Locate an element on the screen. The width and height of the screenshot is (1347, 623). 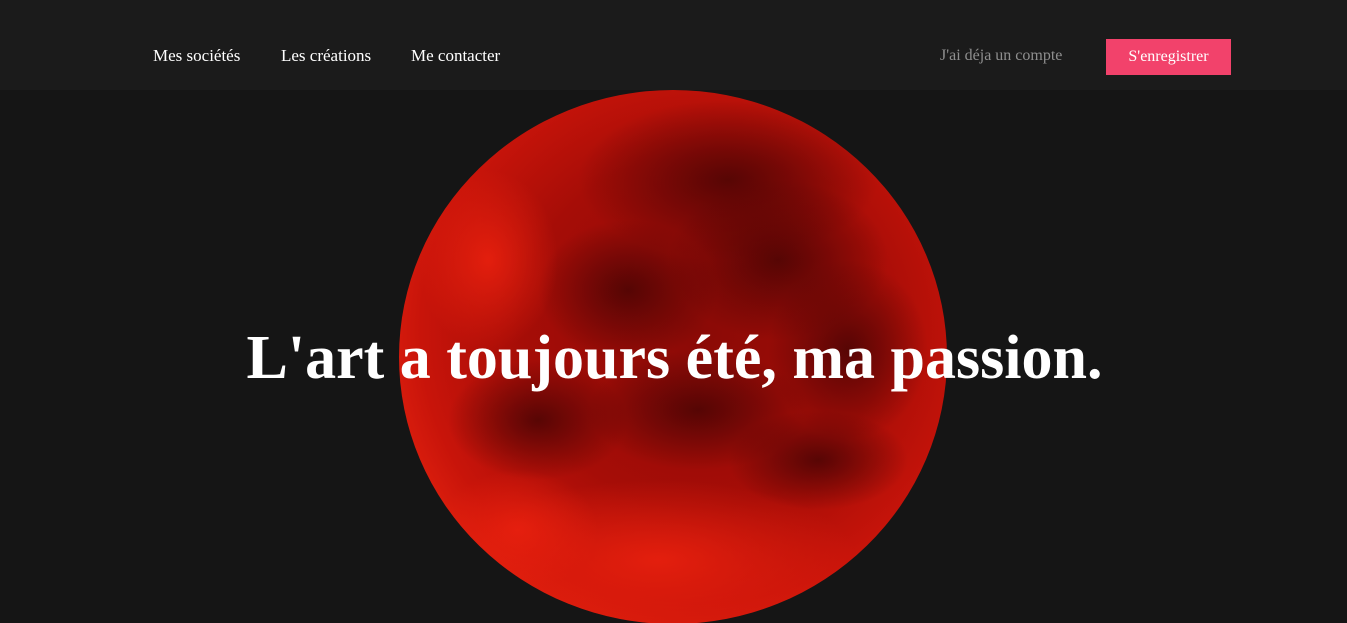
hero-title: L'art a toujours été, ma passion. is located at coordinates (674, 358).